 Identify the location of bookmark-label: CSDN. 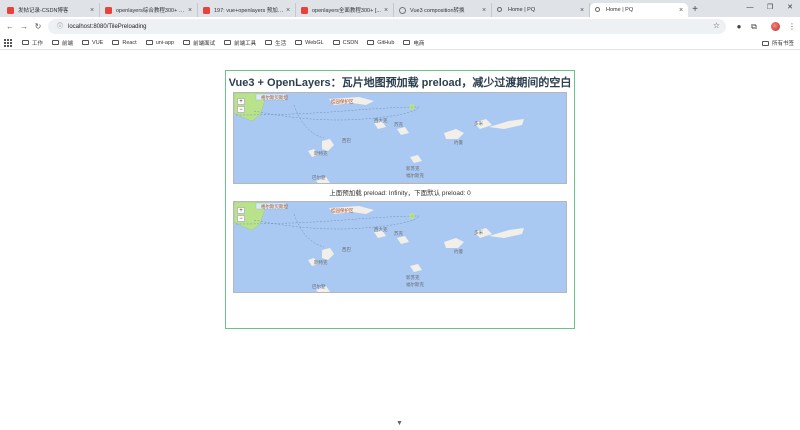
(350, 42).